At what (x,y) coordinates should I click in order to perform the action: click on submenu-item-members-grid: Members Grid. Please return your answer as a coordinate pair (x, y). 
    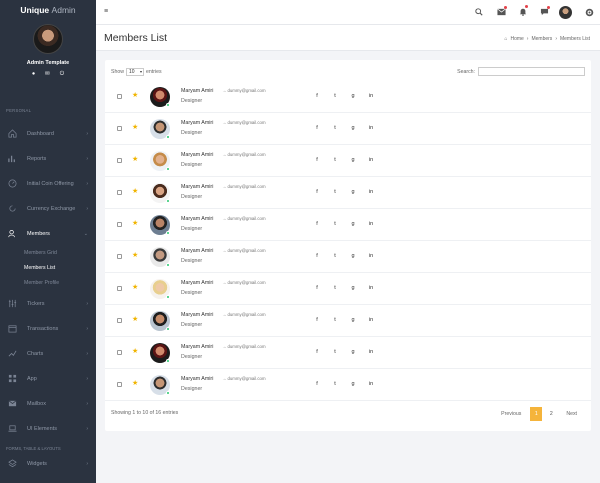
    Looking at the image, I should click on (48, 253).